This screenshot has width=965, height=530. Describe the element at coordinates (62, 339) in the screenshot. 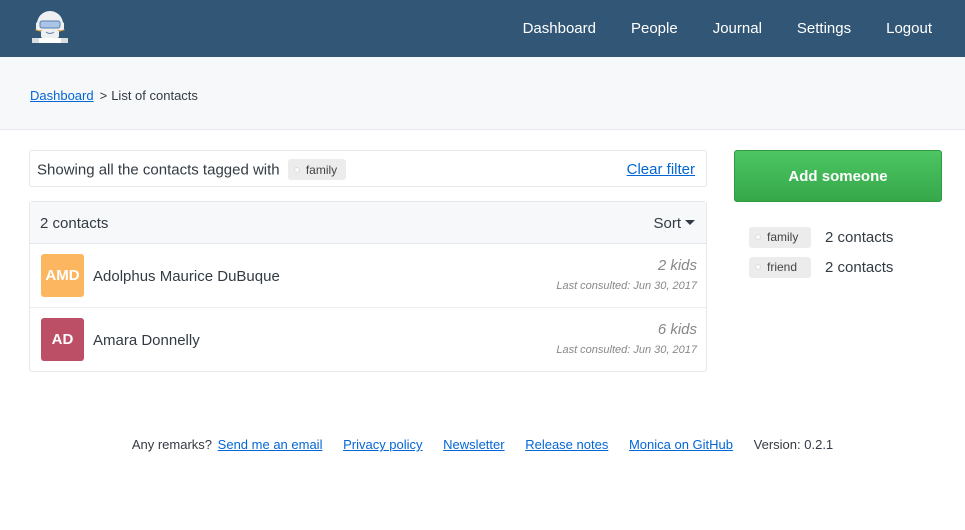

I see `avatar: AD` at that location.